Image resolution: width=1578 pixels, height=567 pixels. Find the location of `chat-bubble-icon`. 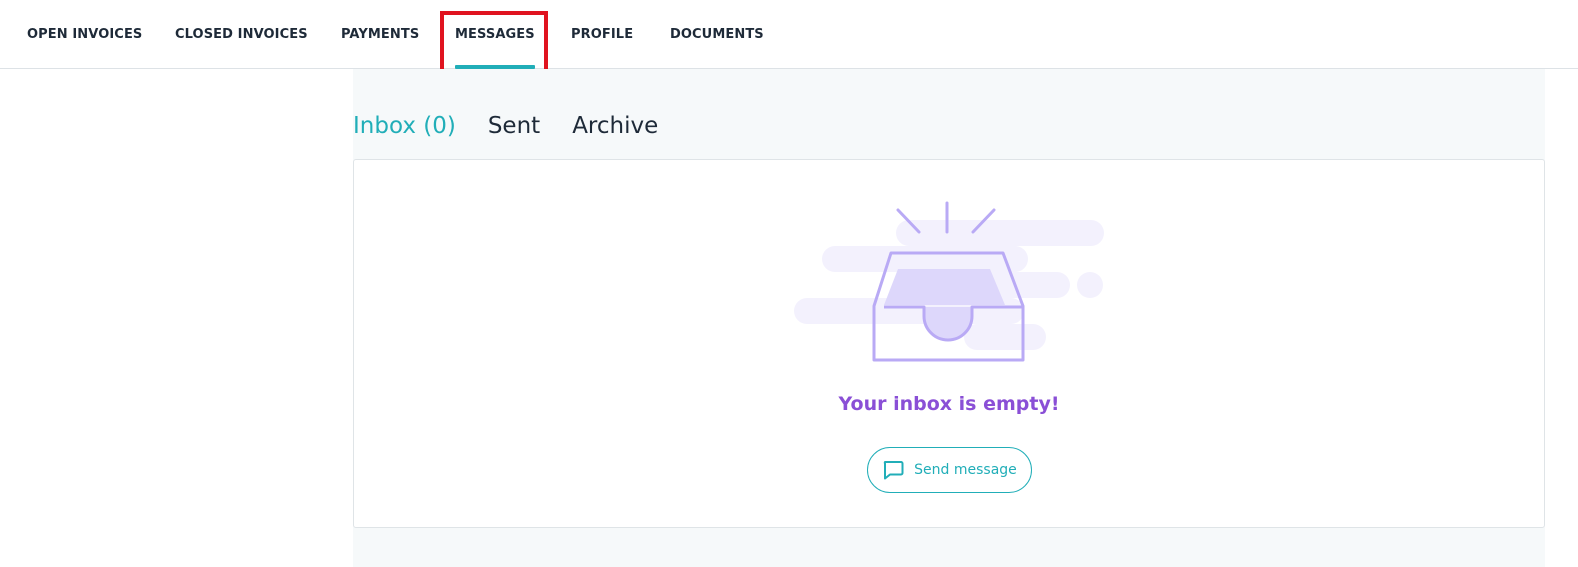

chat-bubble-icon is located at coordinates (893, 470).